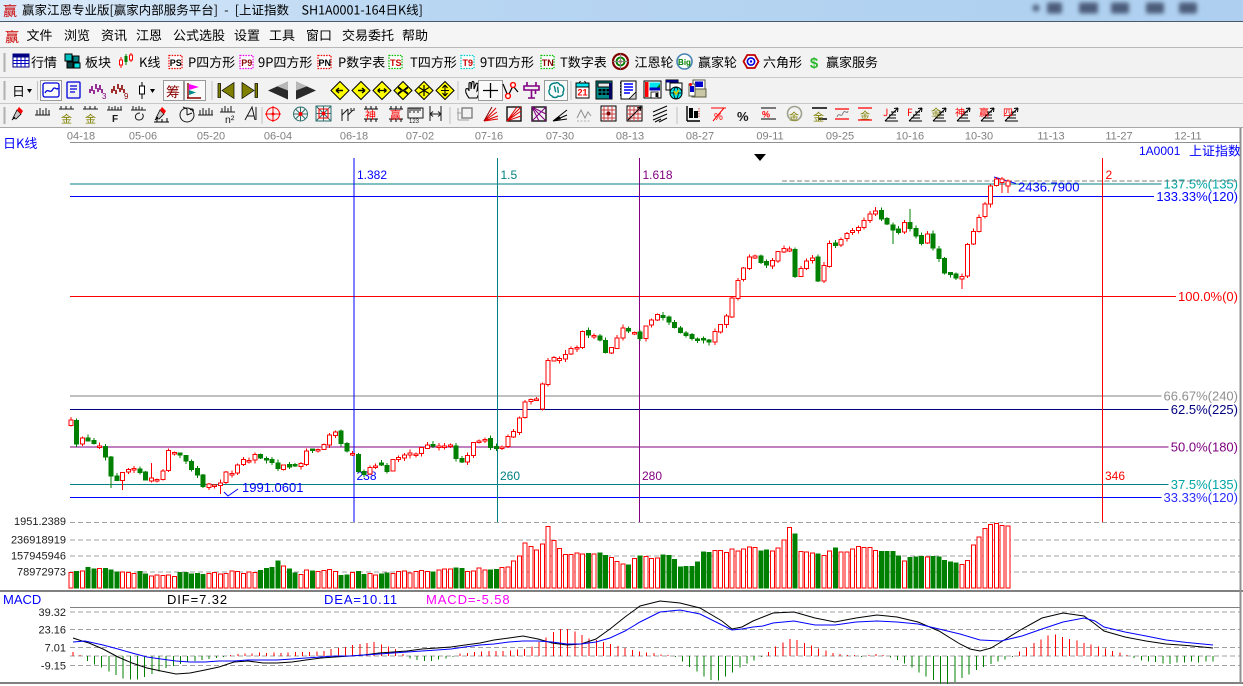 The height and width of the screenshot is (686, 1243). I want to click on svg-text: 1951.2389, so click(40, 522).